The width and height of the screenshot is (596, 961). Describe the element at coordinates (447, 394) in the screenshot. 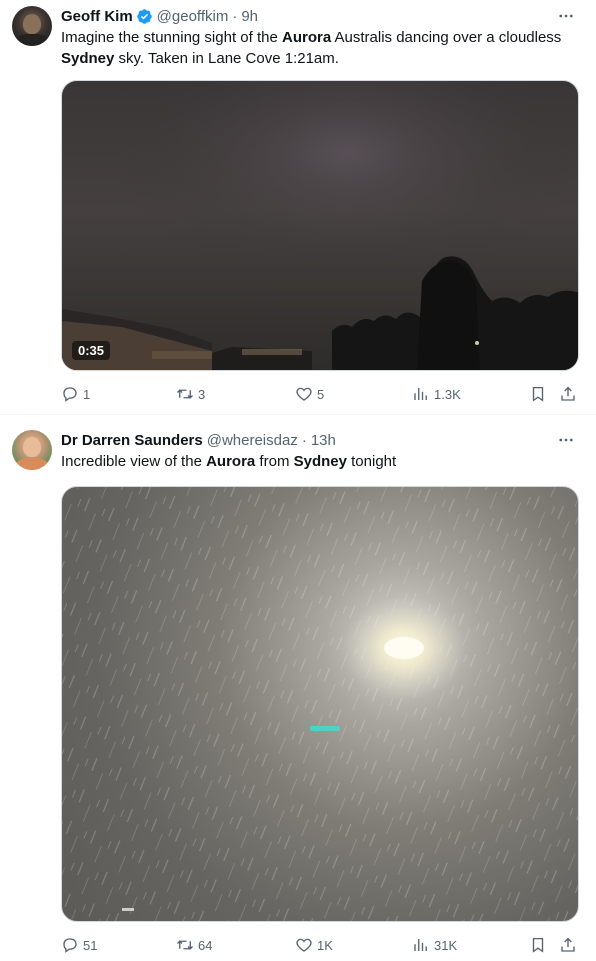

I see `views-count: 1.3K` at that location.